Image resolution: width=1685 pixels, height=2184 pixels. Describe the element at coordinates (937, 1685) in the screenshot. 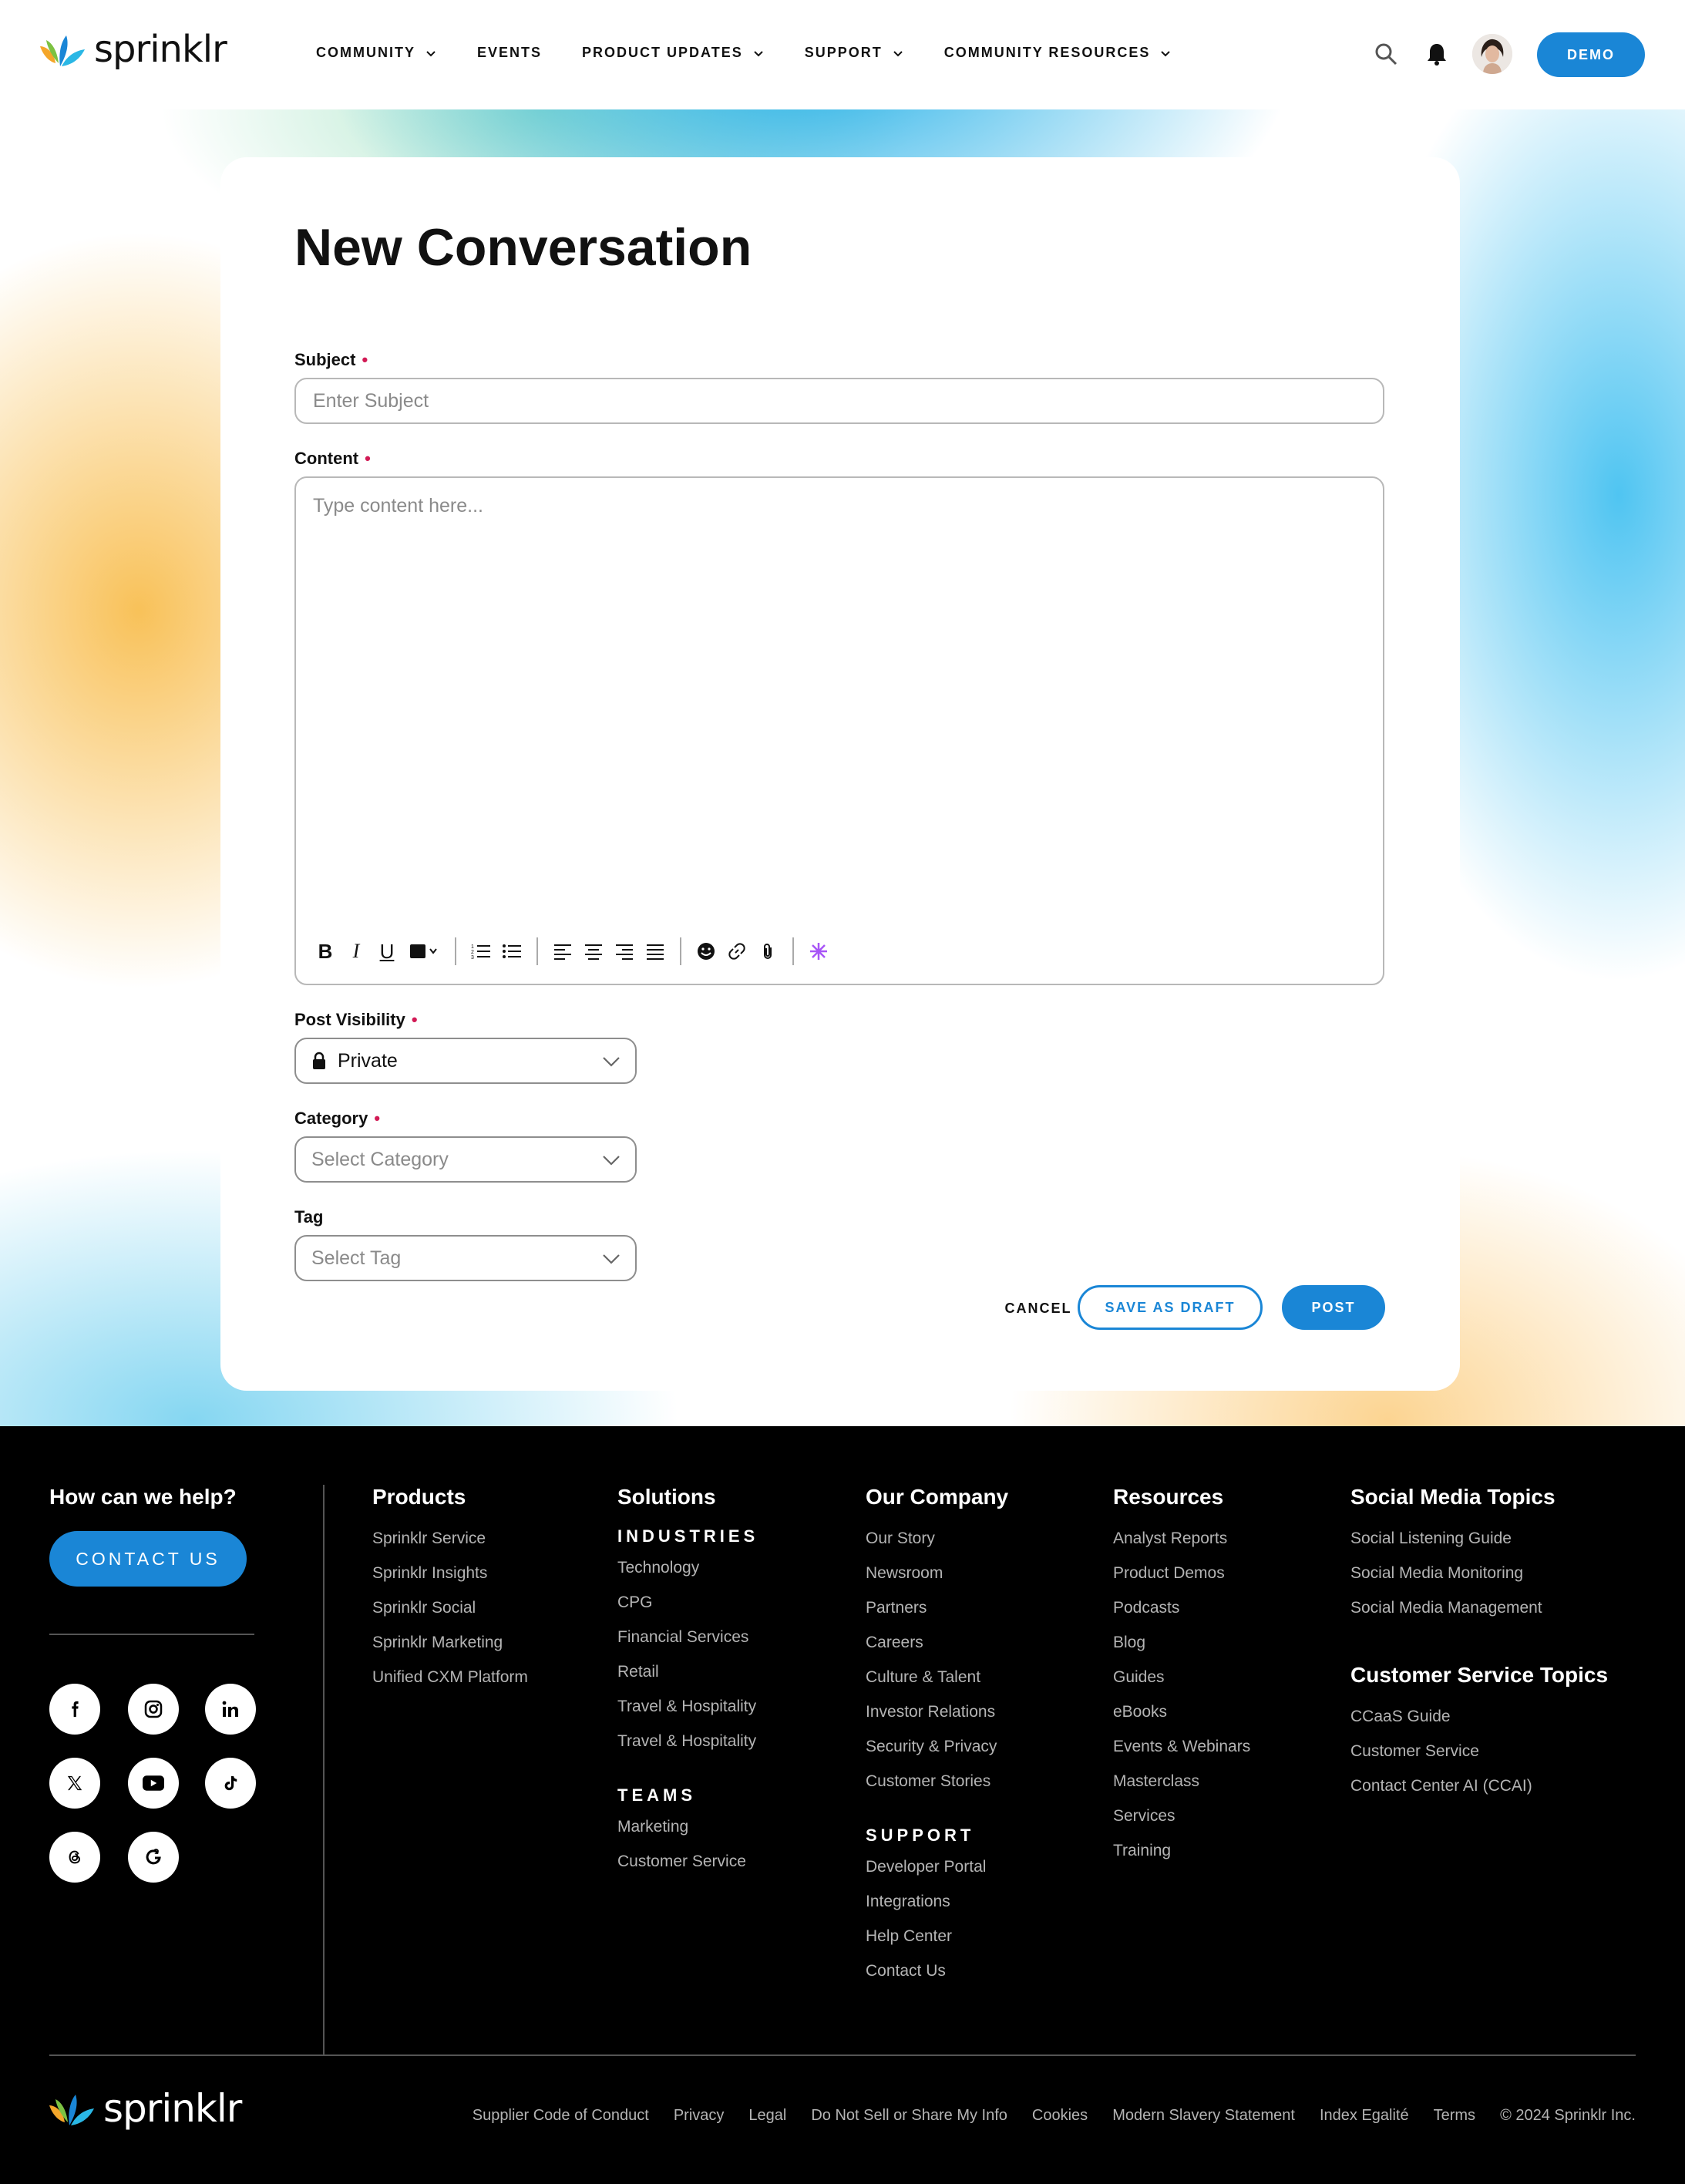

I see `footer-link: Culture & Talent` at that location.